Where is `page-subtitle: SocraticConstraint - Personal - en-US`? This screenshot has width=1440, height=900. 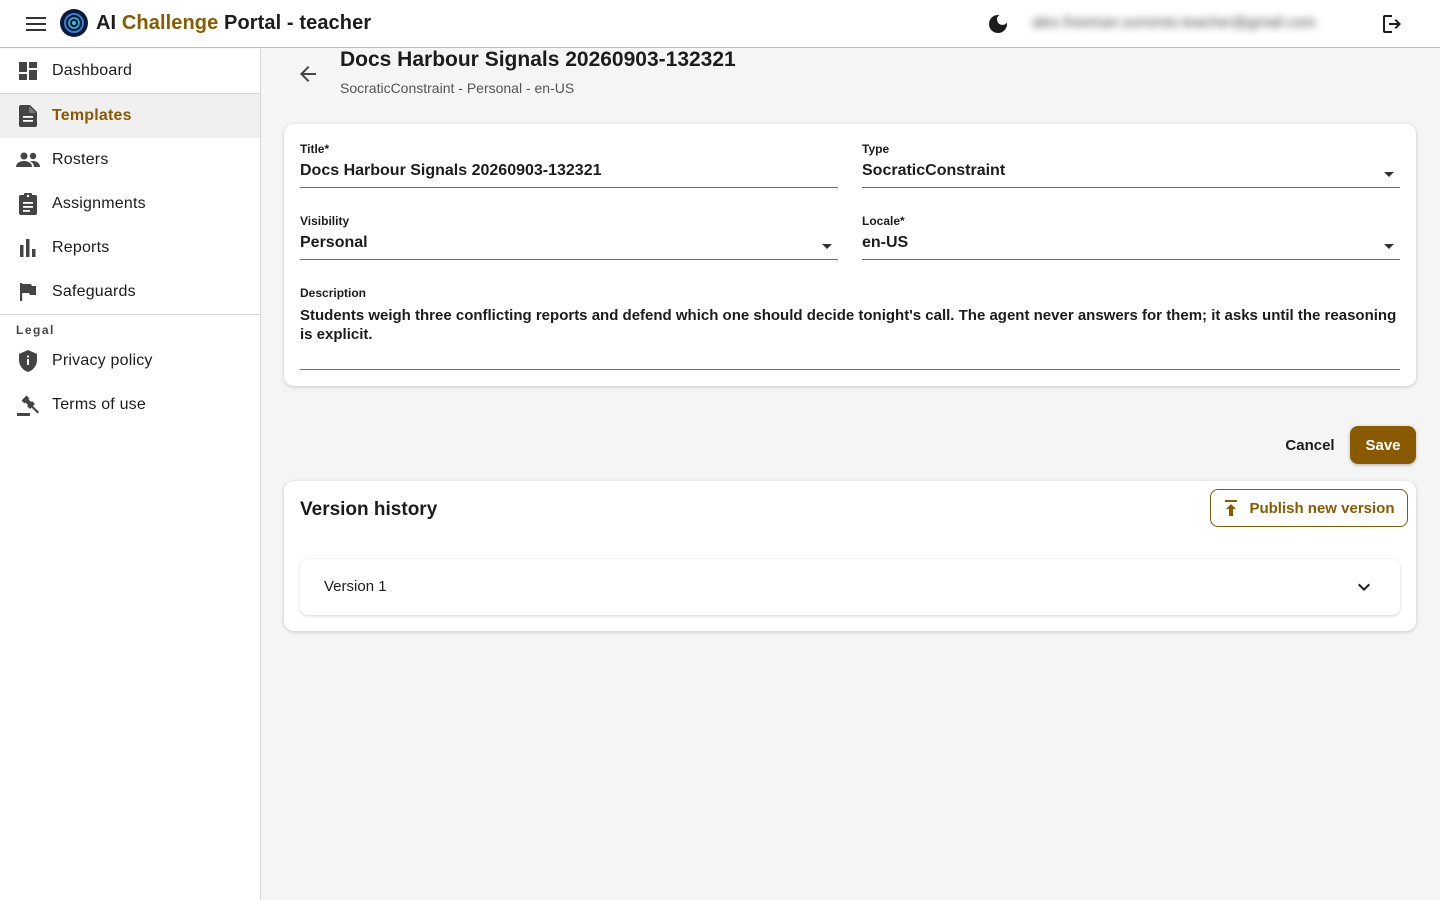 page-subtitle: SocraticConstraint - Personal - en-US is located at coordinates (457, 88).